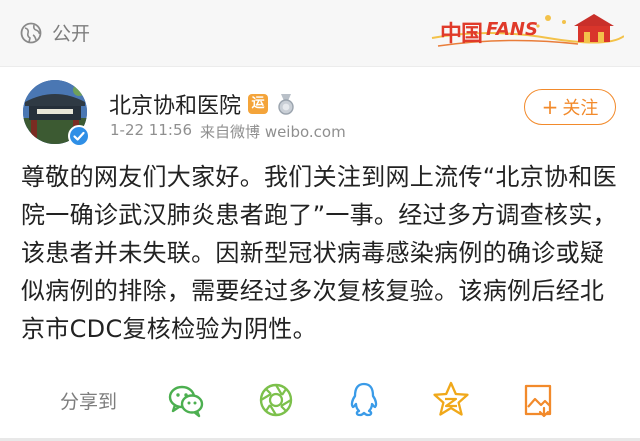 This screenshot has width=640, height=441. I want to click on qzone-icon, so click(451, 400).